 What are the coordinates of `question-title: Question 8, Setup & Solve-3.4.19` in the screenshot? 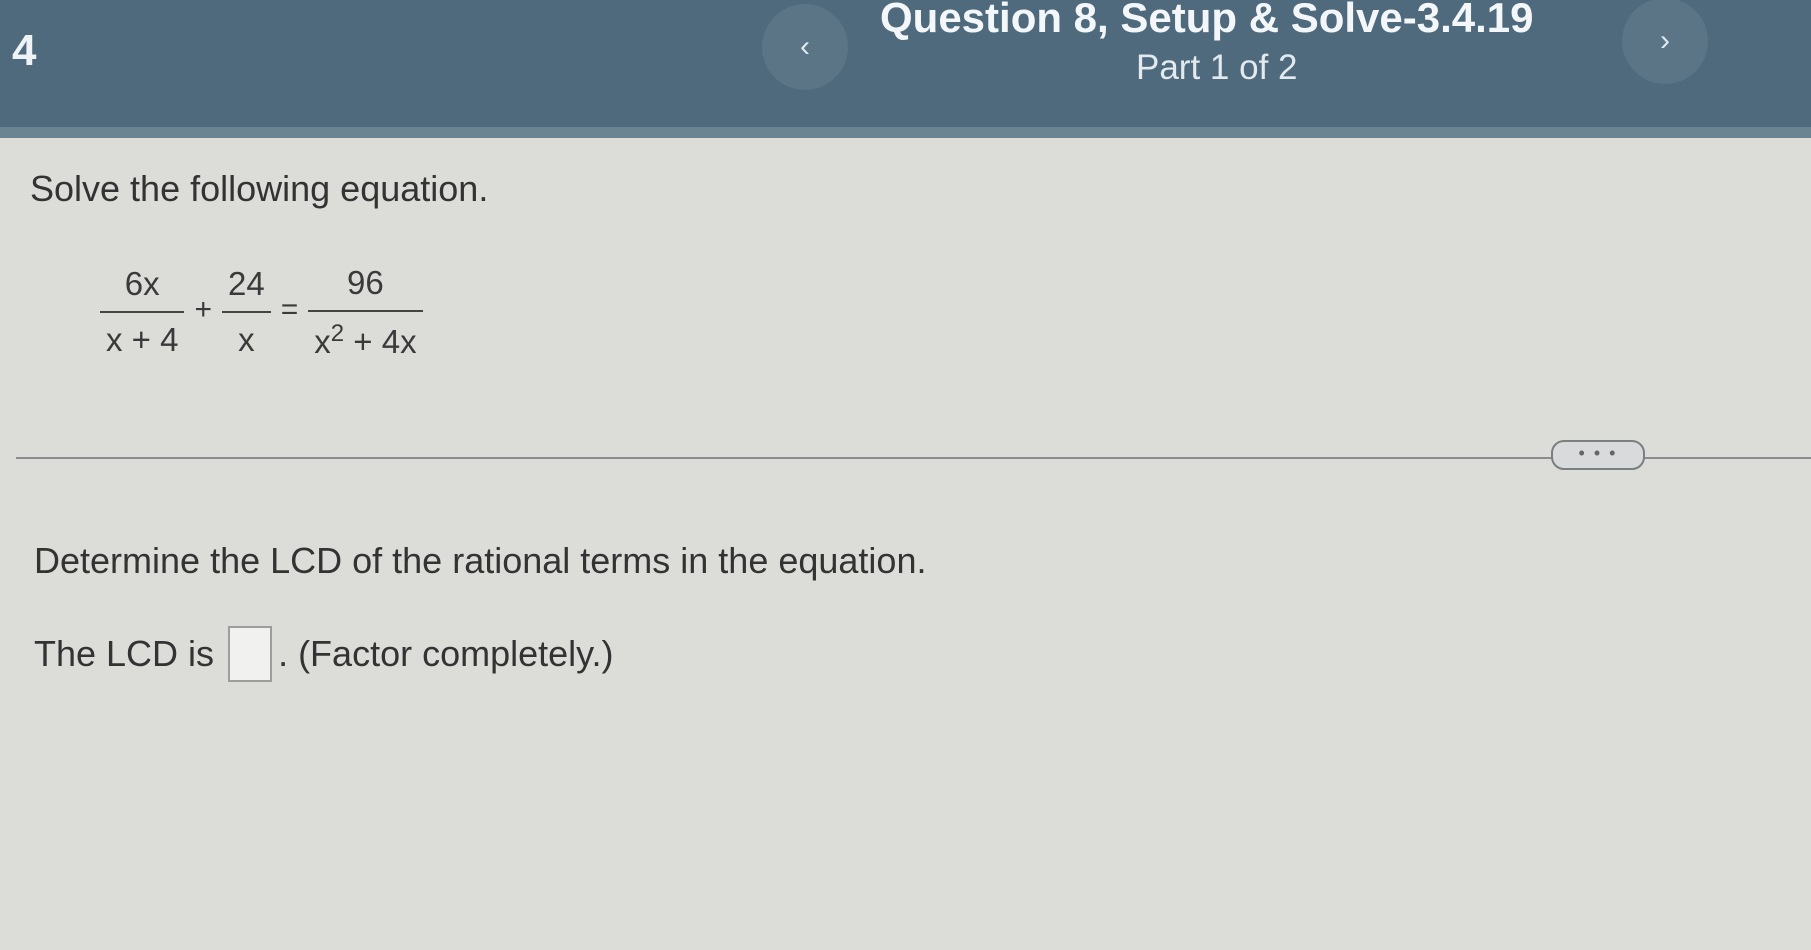 It's located at (1207, 20).